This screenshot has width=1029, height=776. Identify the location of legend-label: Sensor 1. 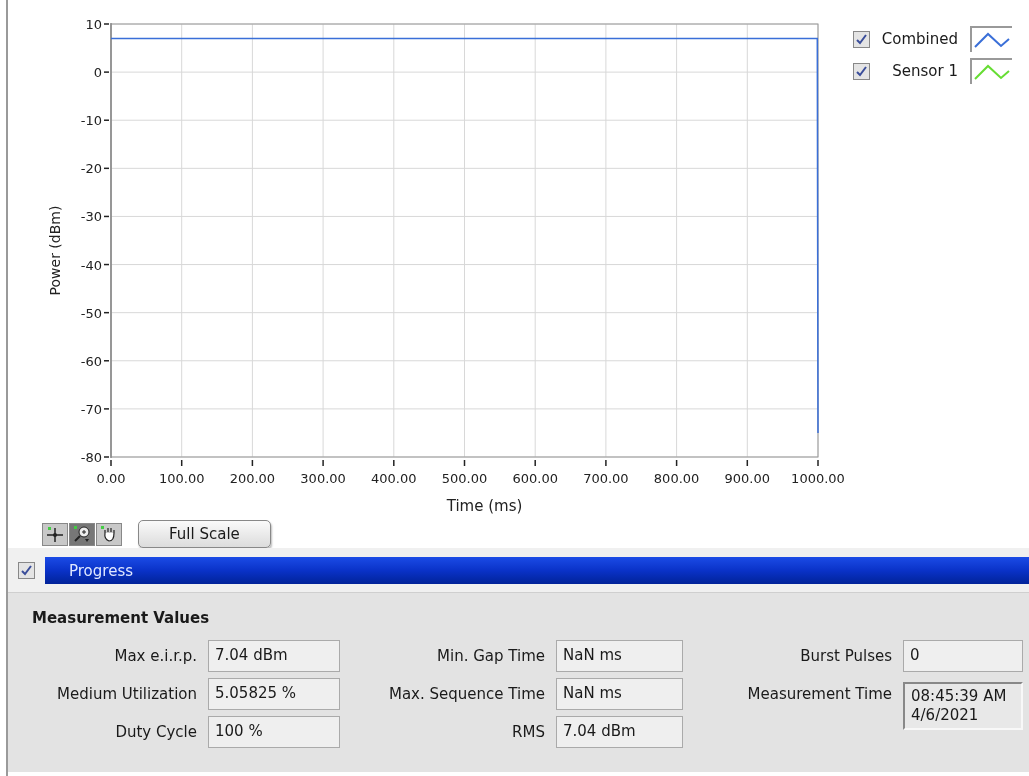
(925, 71).